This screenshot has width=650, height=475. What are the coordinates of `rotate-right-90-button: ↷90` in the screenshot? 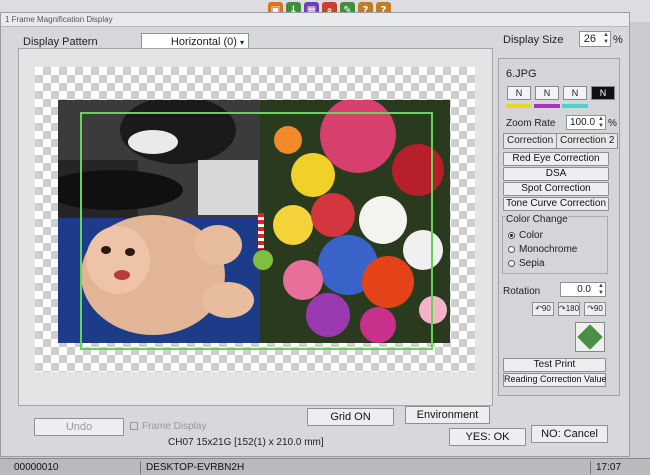 It's located at (595, 309).